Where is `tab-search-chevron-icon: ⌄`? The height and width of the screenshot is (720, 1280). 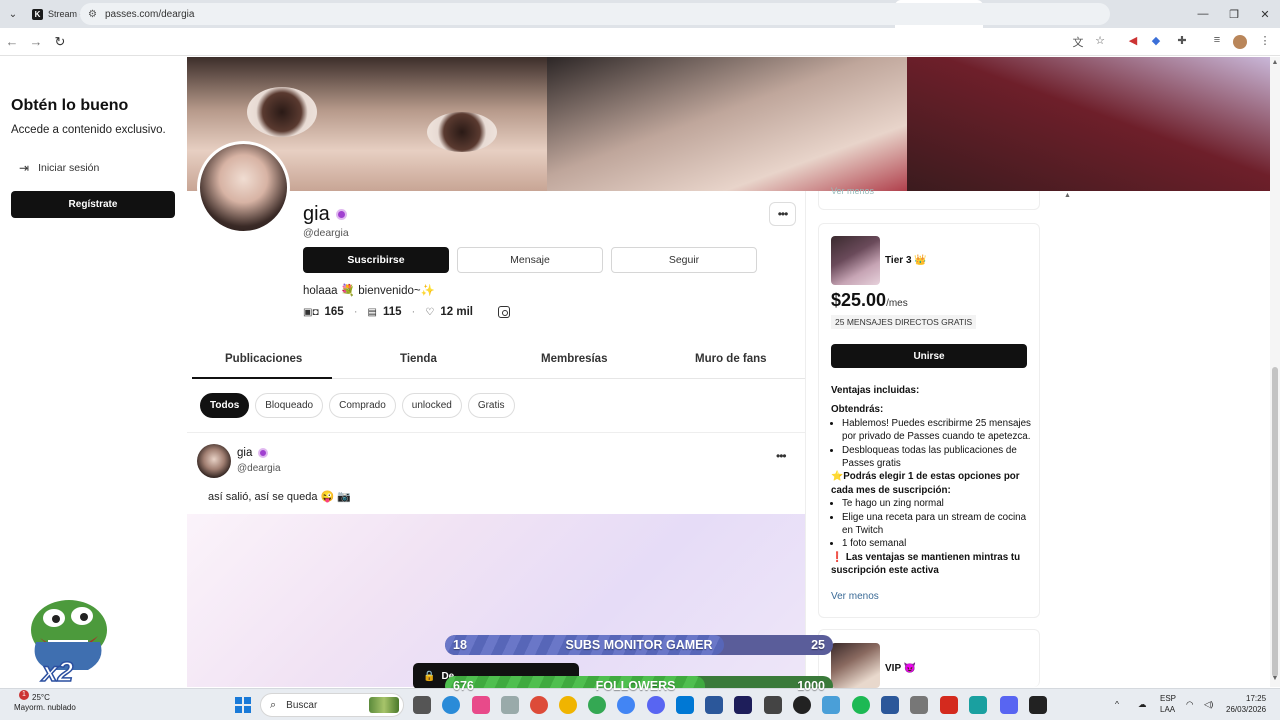
tab-search-chevron-icon: ⌄ is located at coordinates (13, 14).